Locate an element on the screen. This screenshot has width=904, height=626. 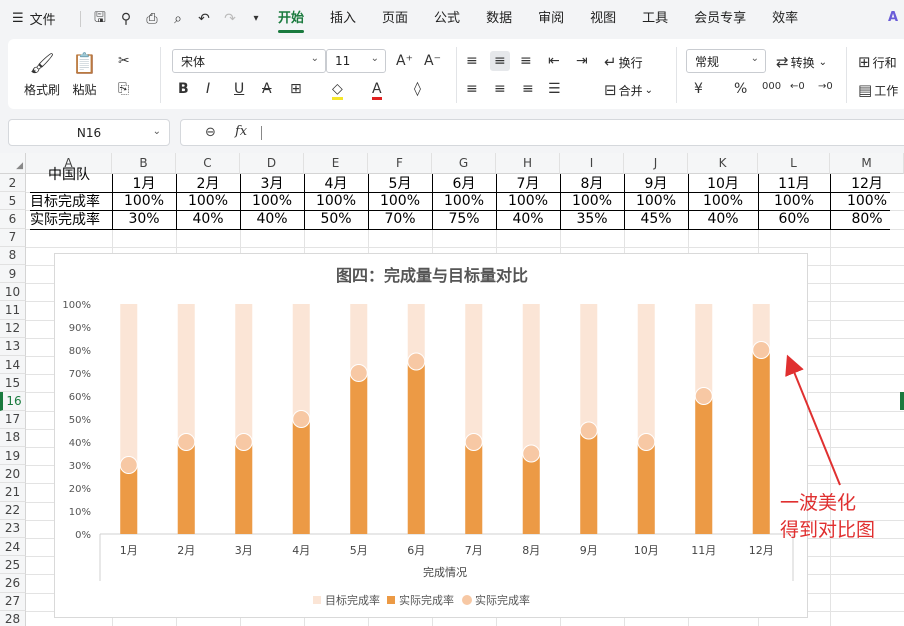
cell-month-header: 1月 is located at coordinates (144, 183).